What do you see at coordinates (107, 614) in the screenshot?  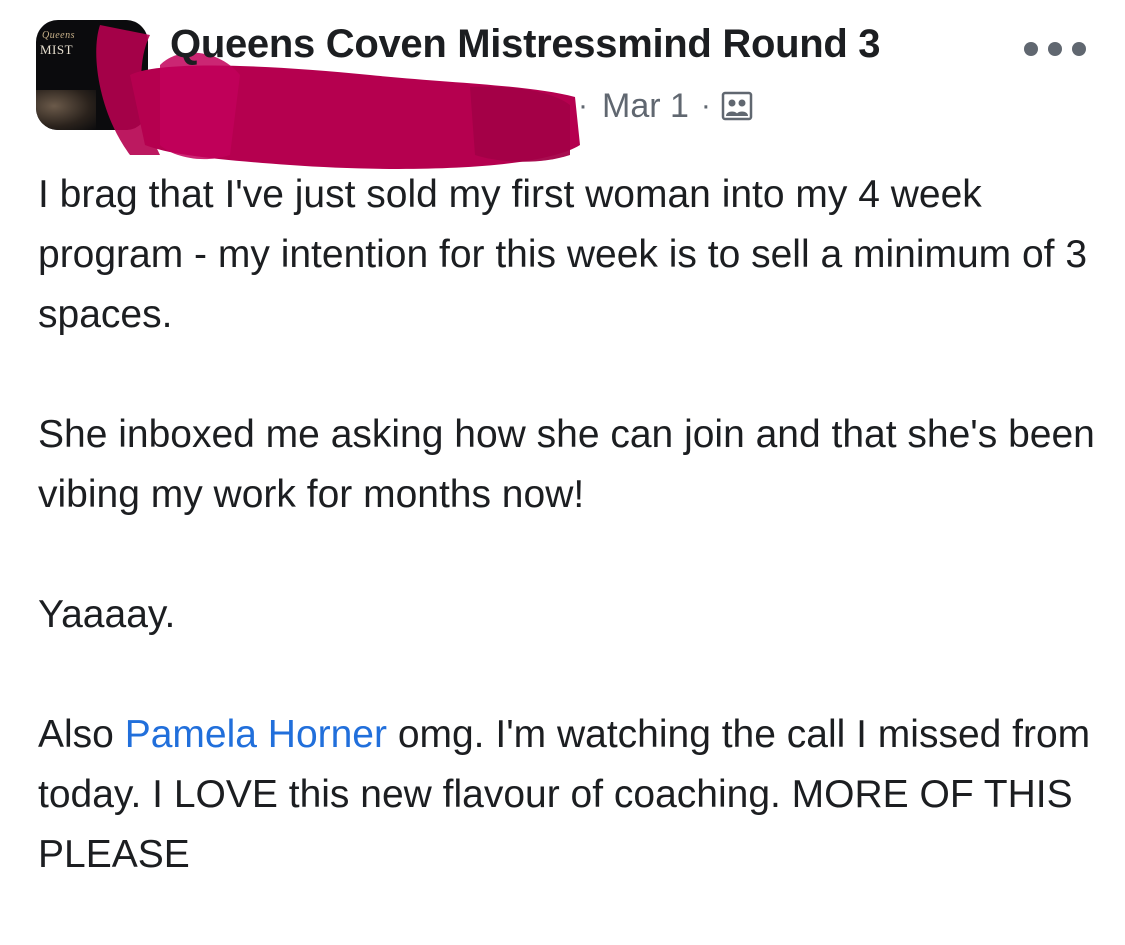 I see `post-paragraph: Yaaaay.` at bounding box center [107, 614].